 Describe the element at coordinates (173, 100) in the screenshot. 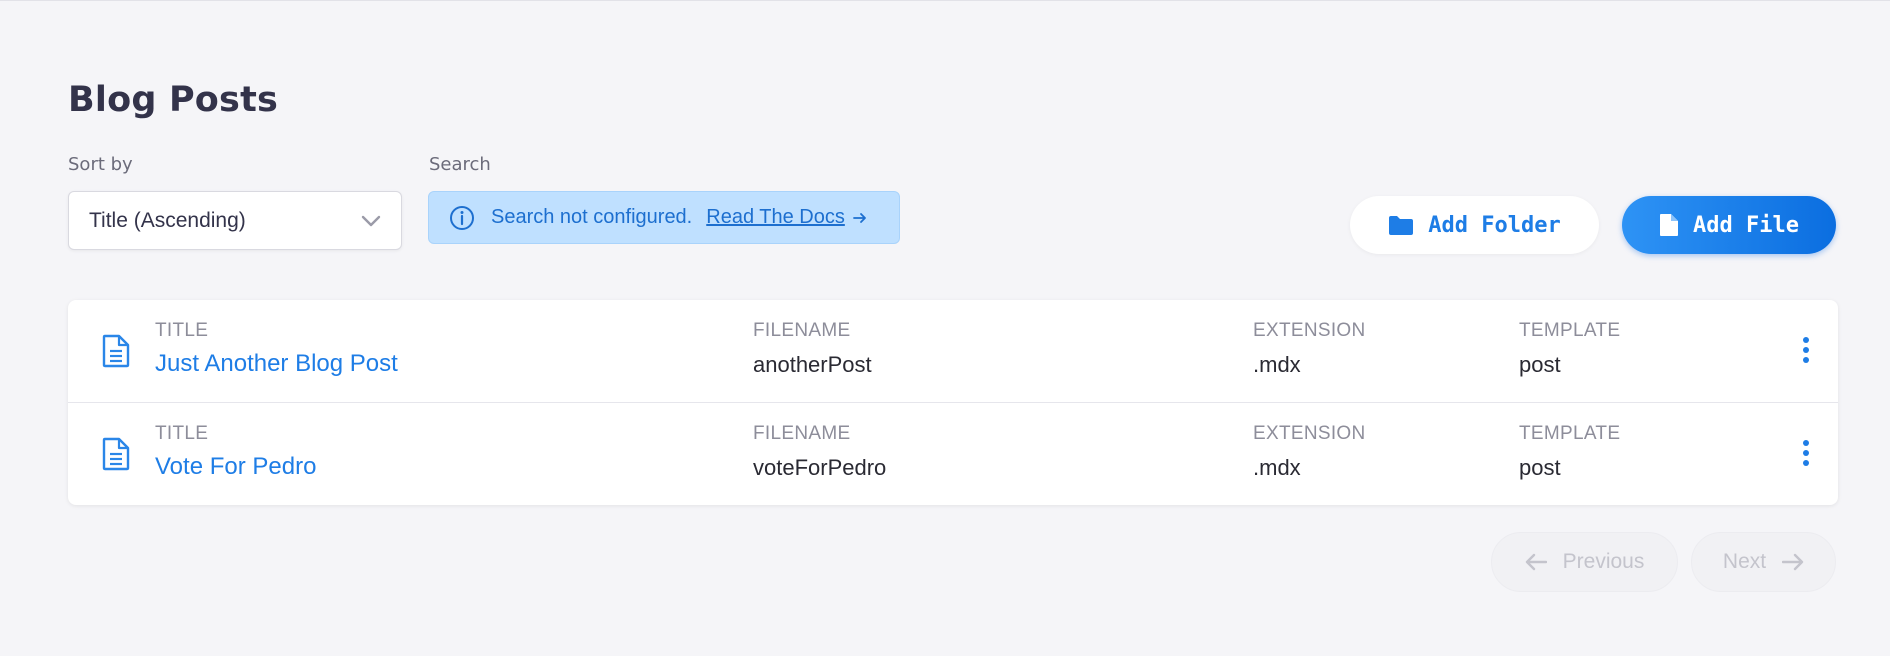

I see `page-title: Blog Posts` at that location.